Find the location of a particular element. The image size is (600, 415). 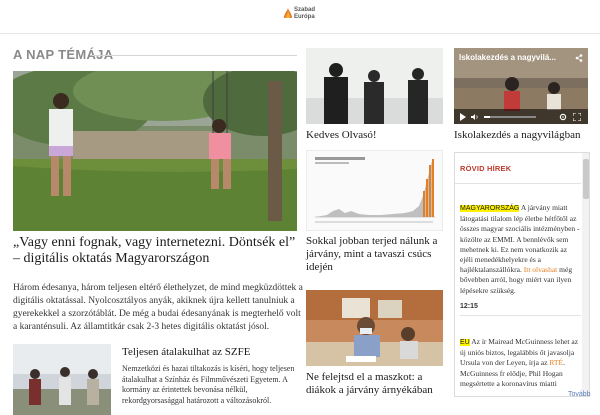

short-news-header: RÖVID HÍREK is located at coordinates (486, 168).